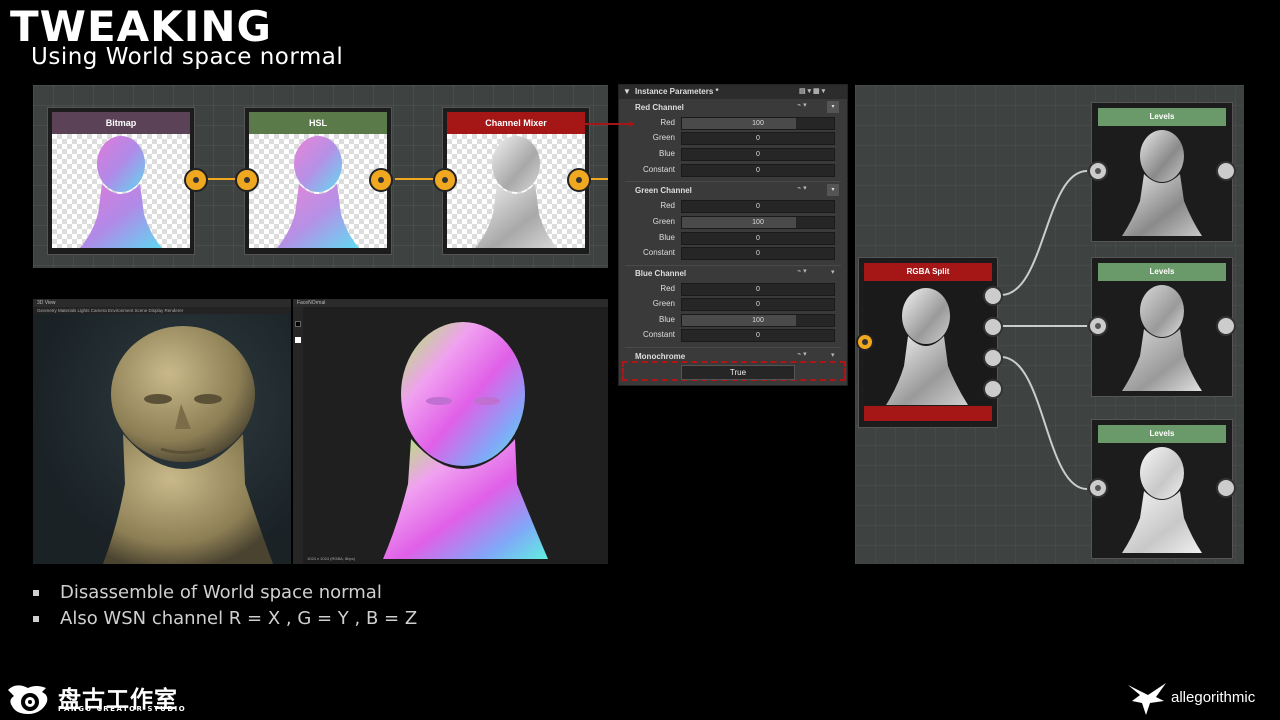  What do you see at coordinates (298, 435) in the screenshot?
I see `2d-view-toolbar` at bounding box center [298, 435].